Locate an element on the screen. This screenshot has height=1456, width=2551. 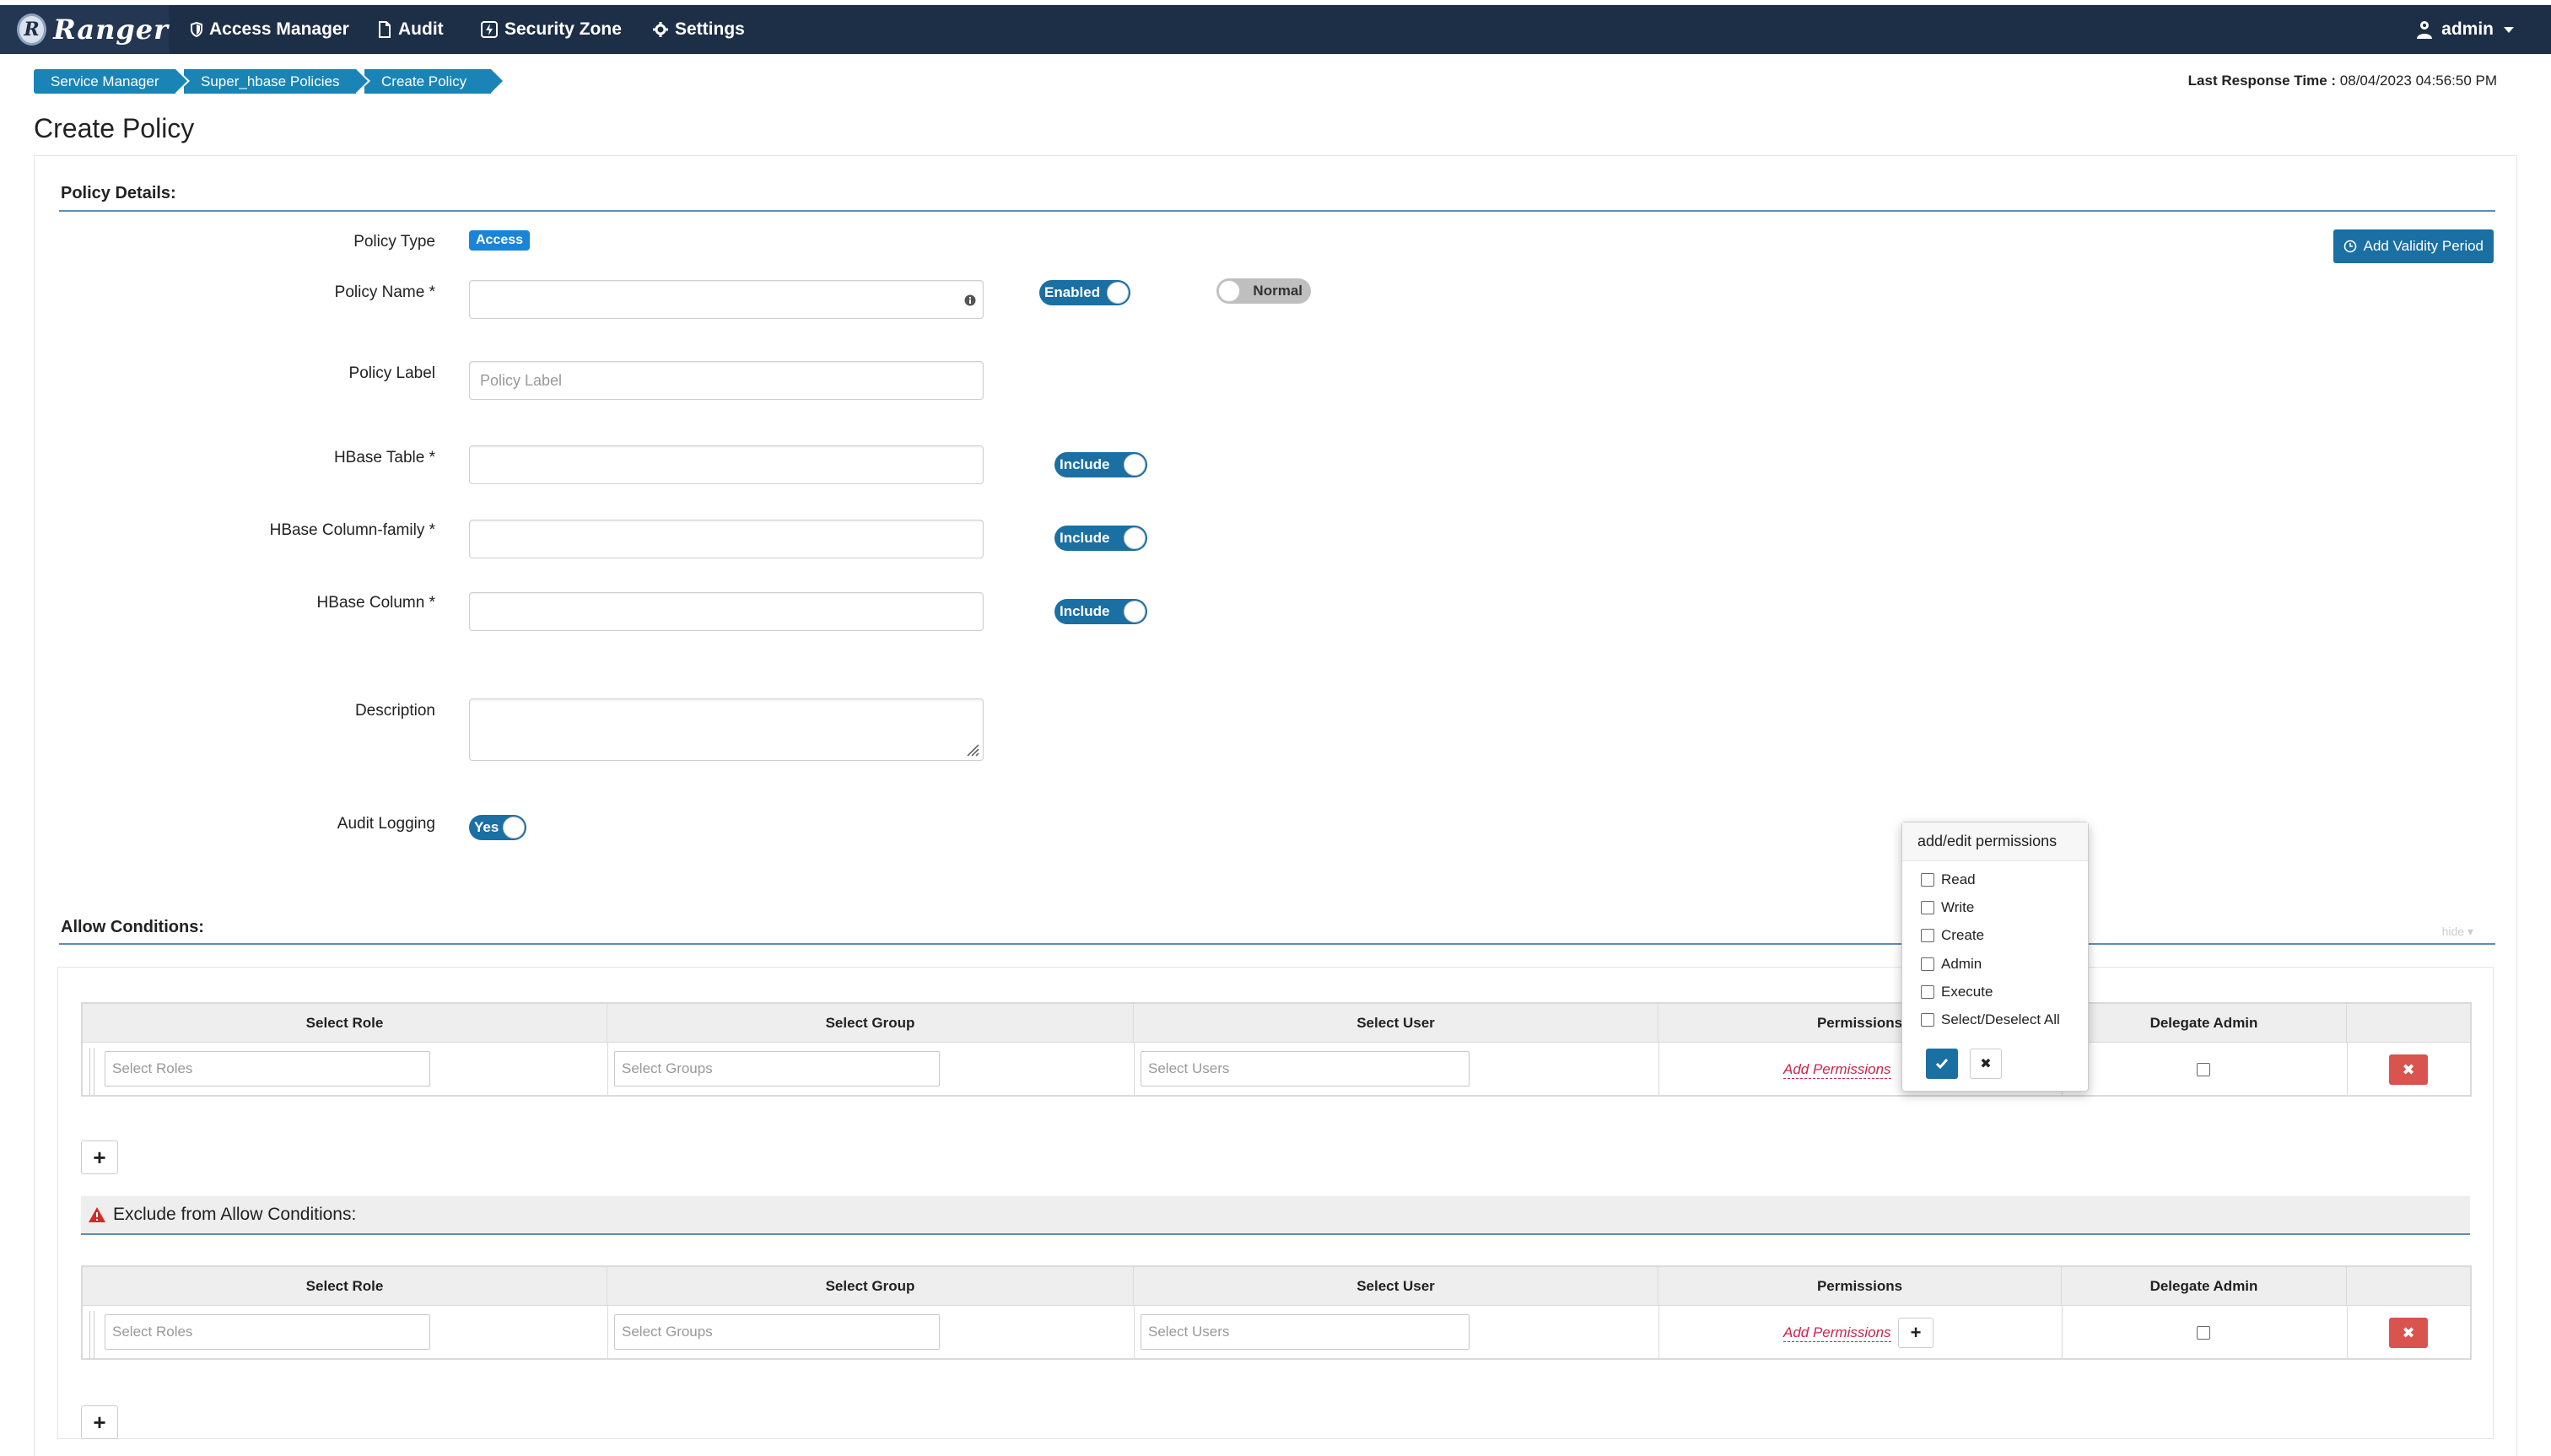
add-allow-row-button: + is located at coordinates (99, 1157).